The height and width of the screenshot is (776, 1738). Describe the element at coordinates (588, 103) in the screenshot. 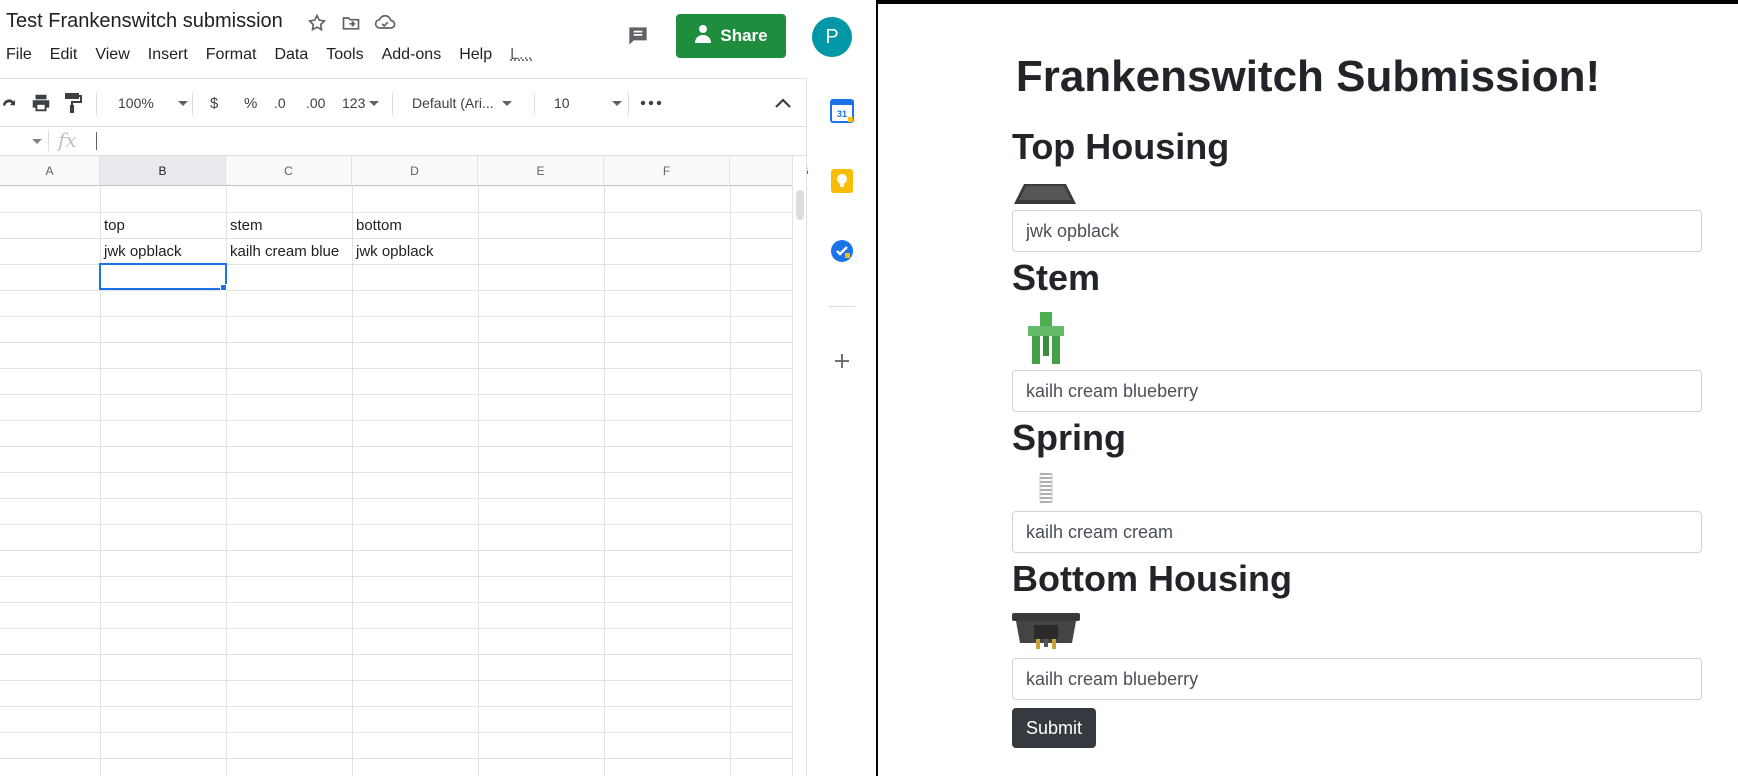

I see `font-size-select: 10` at that location.